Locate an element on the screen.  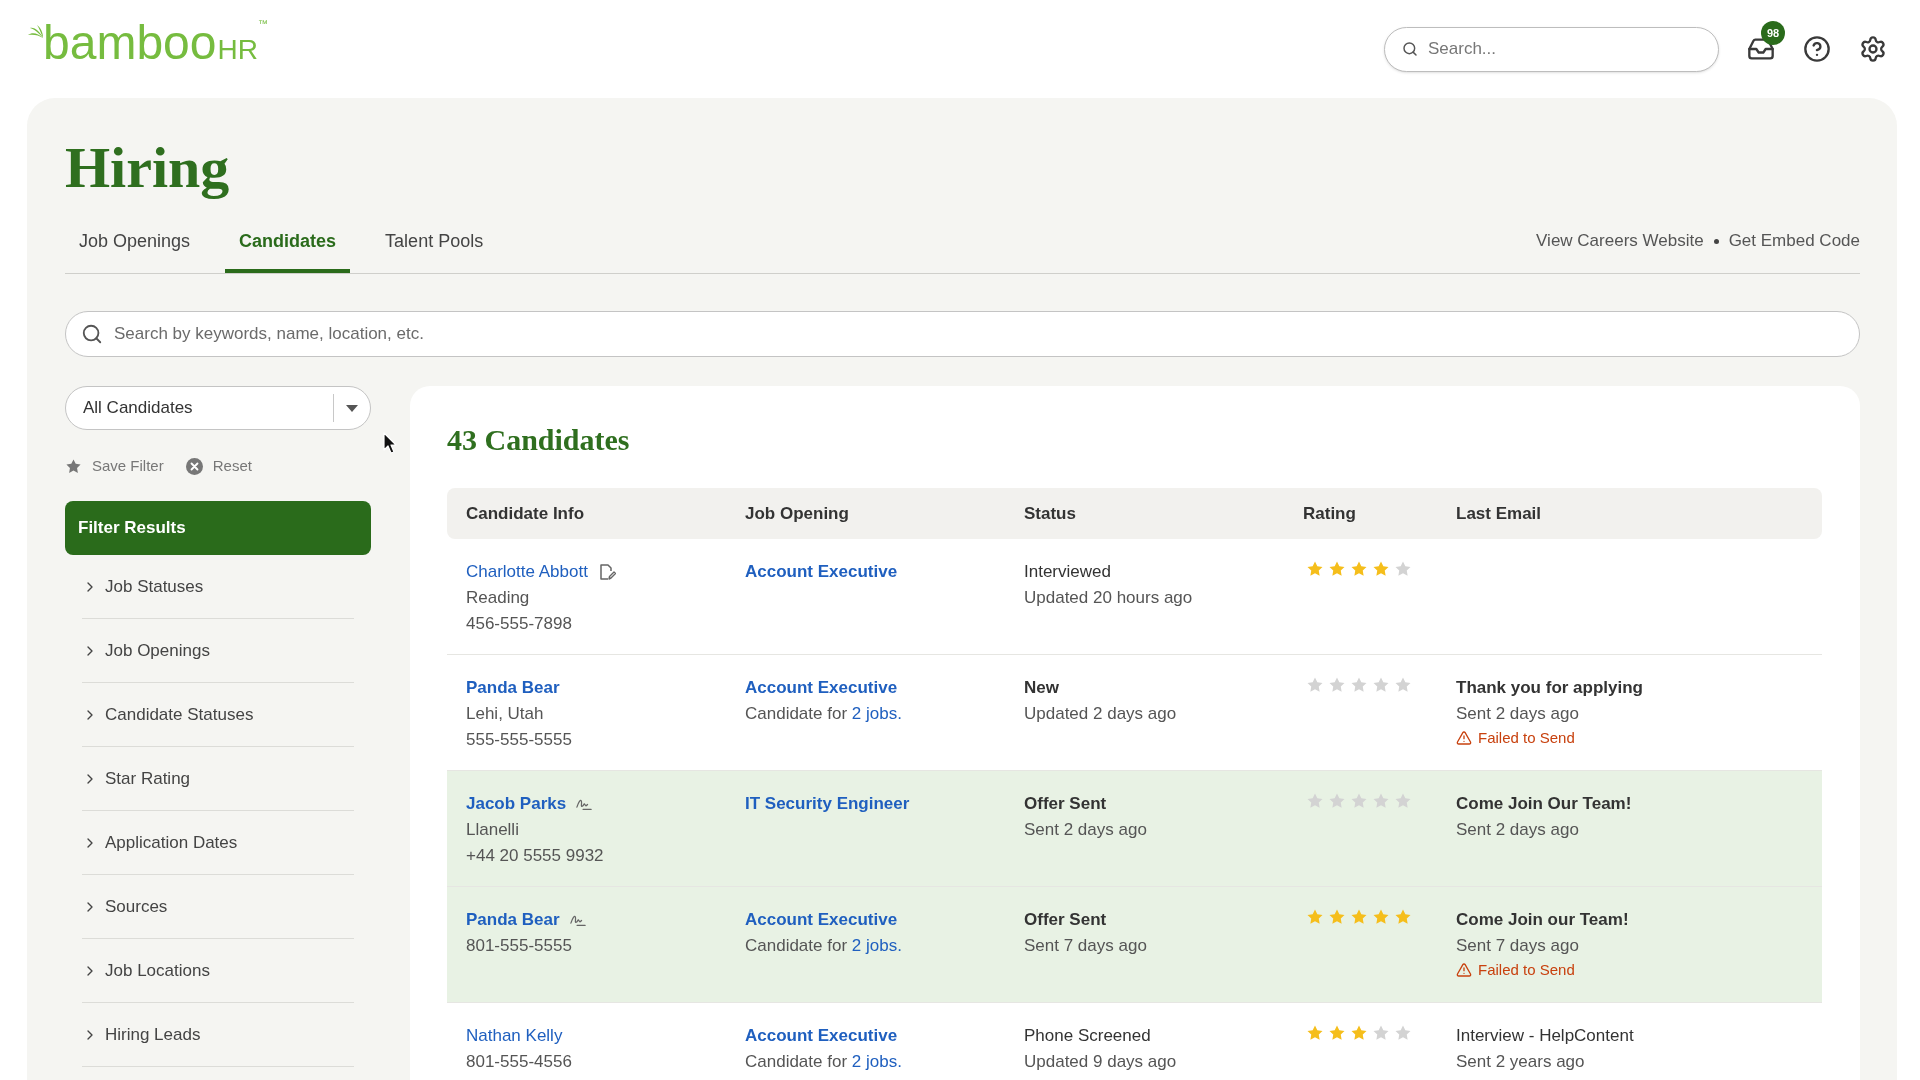
column-header: Job Opening is located at coordinates (797, 513).